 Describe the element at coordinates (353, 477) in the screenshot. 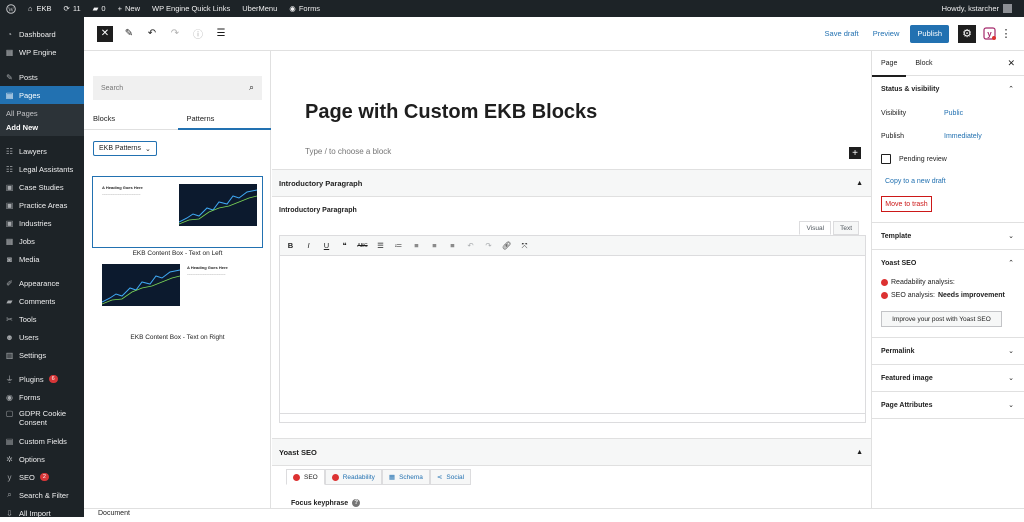

I see `tab-readability: Readability` at that location.